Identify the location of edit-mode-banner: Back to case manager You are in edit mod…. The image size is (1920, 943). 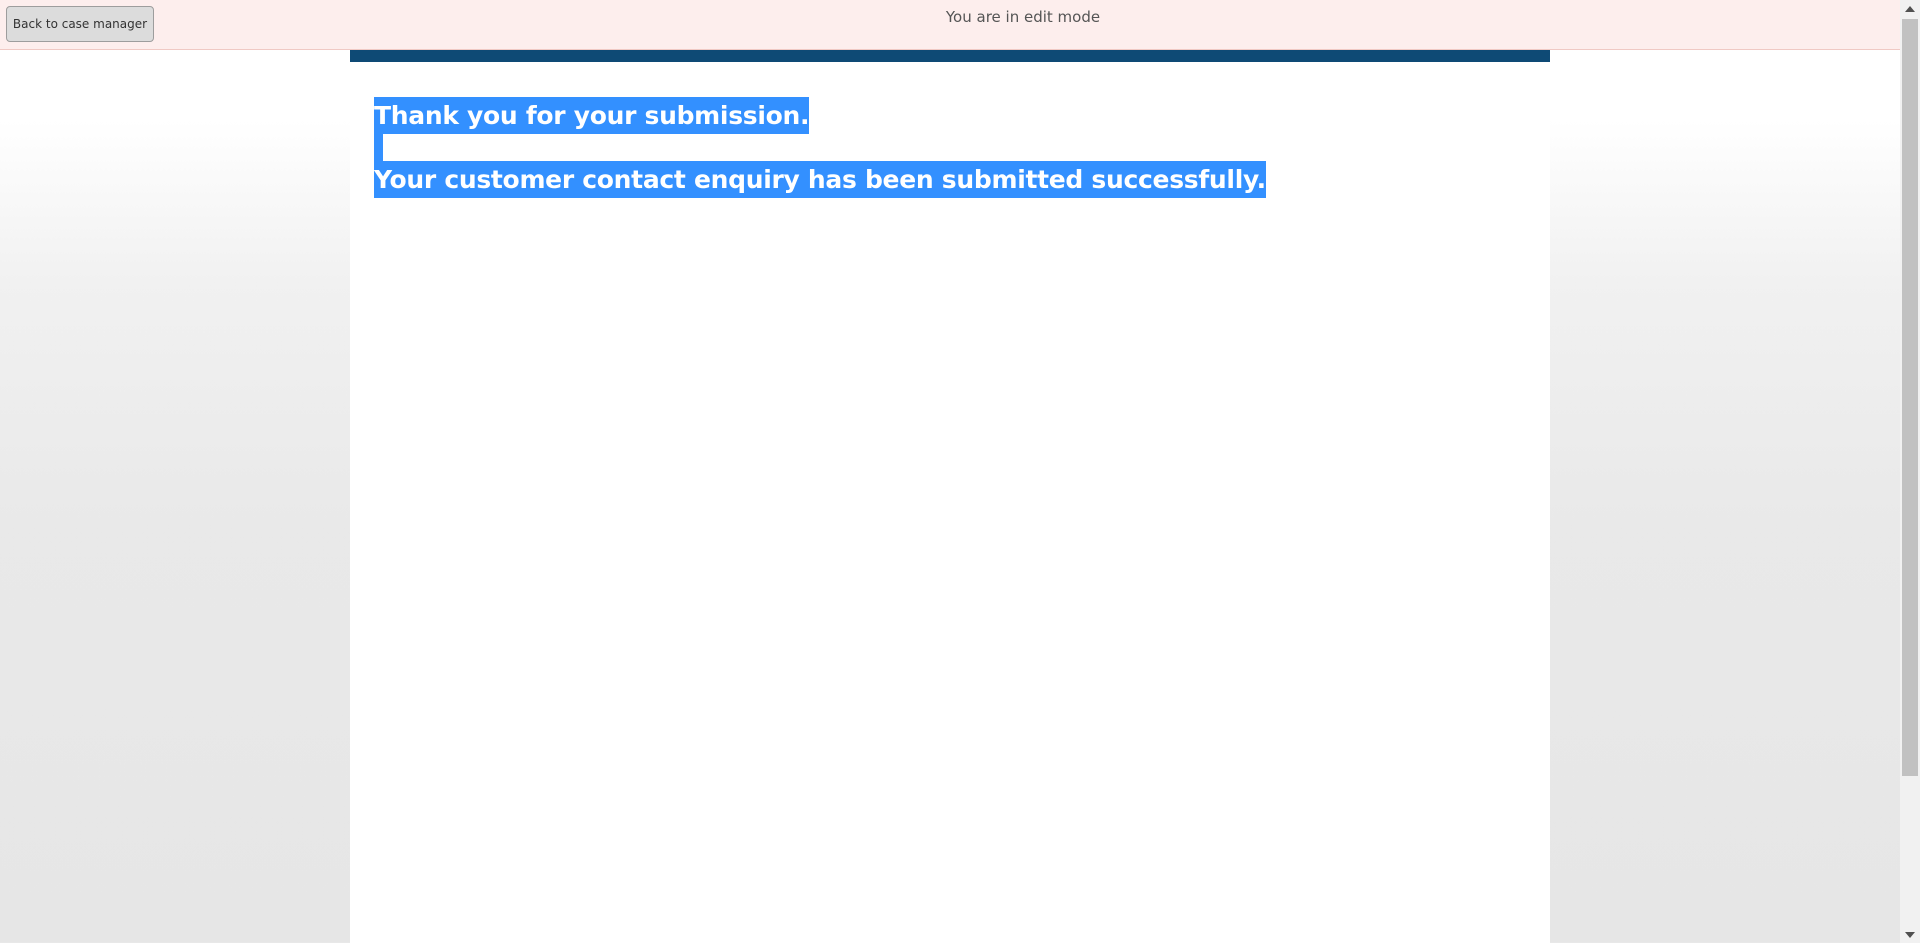
(950, 25).